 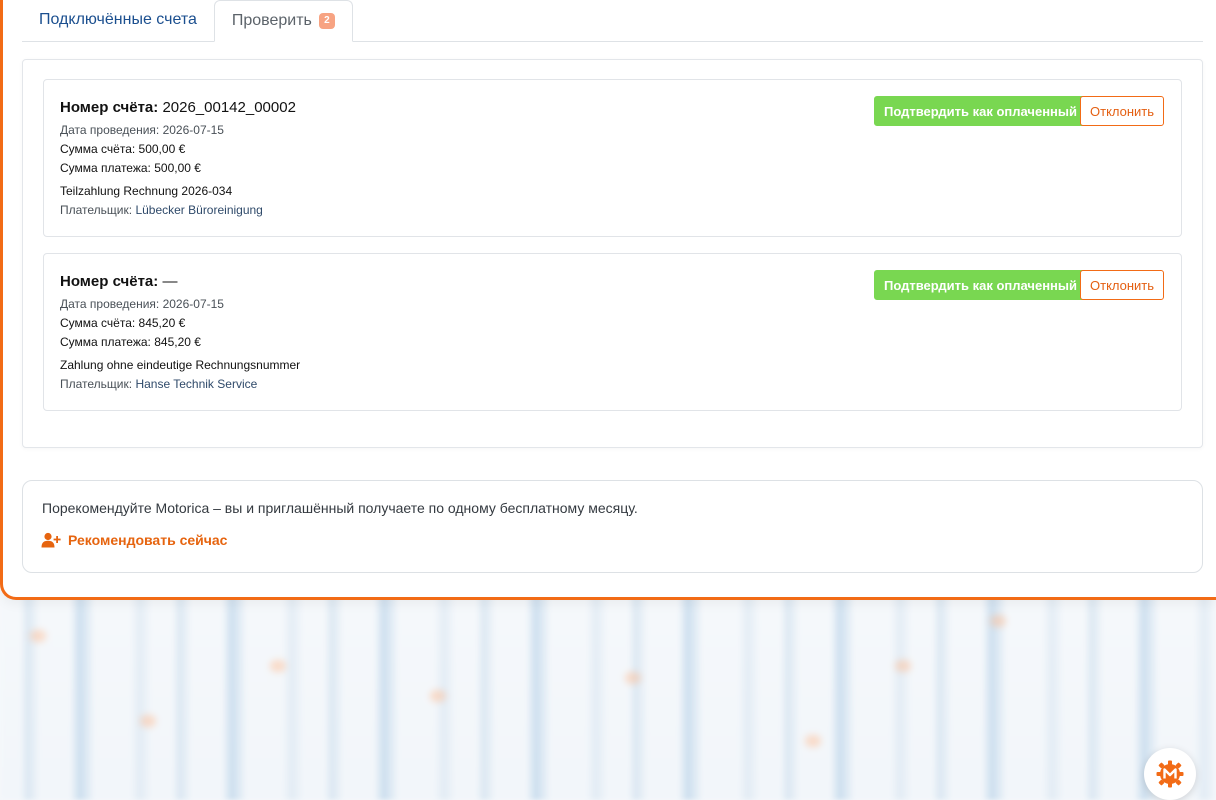 I want to click on tab-review: Проверить 2, so click(x=283, y=21).